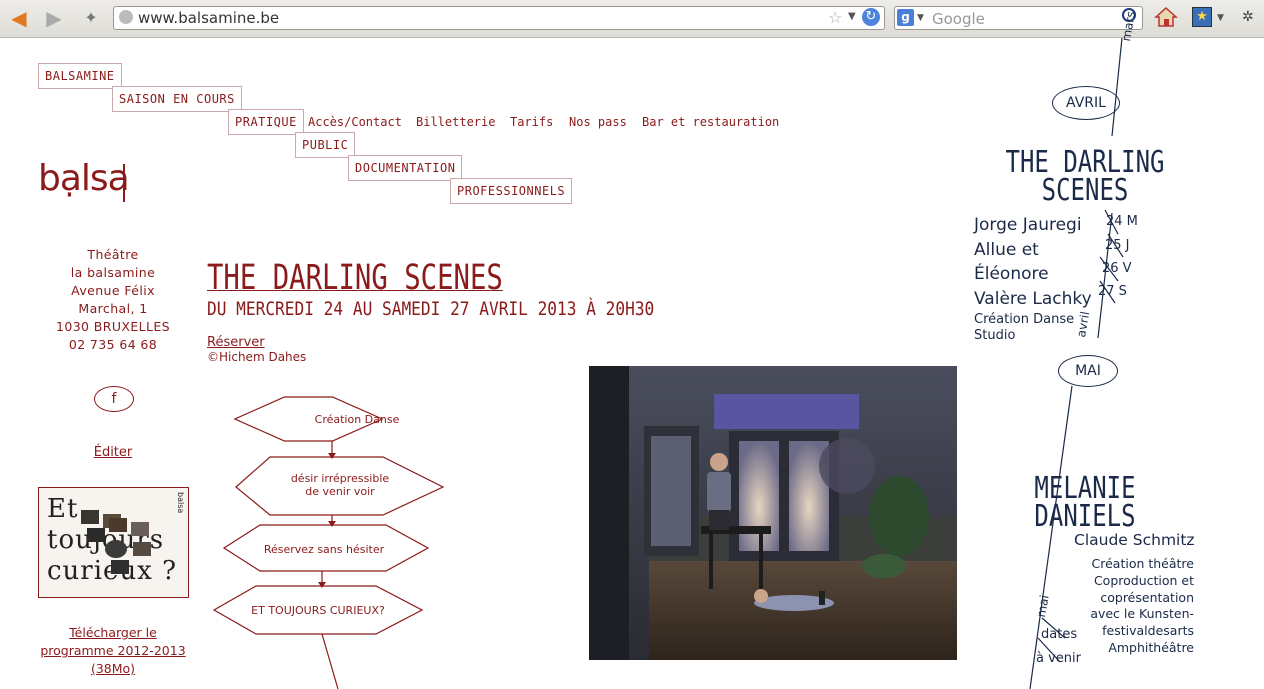 The width and height of the screenshot is (1264, 689). Describe the element at coordinates (1088, 371) in the screenshot. I see `month-mai-badge: MAI` at that location.